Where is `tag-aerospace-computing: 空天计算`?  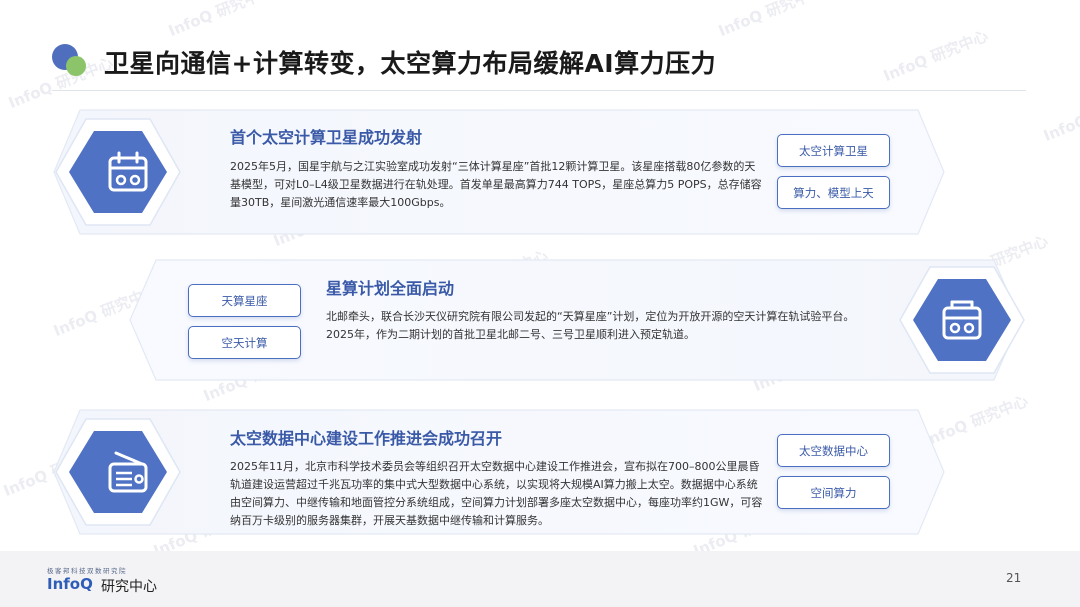
tag-aerospace-computing: 空天计算 is located at coordinates (244, 342).